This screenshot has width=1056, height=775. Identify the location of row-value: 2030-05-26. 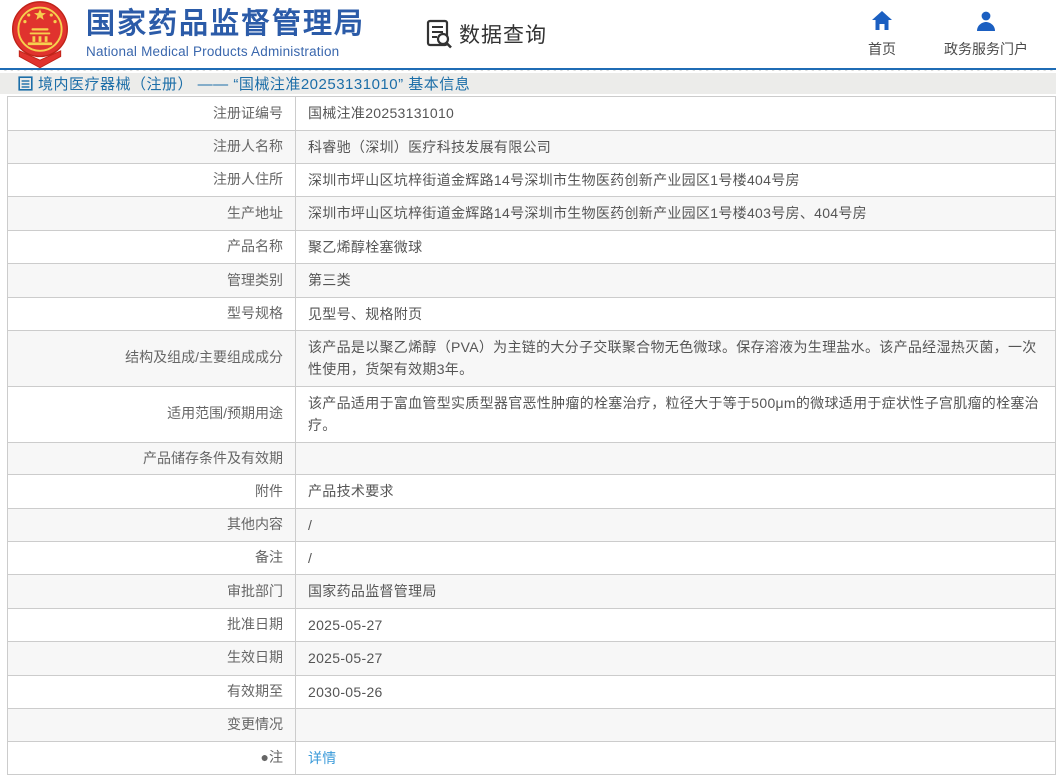
(345, 691).